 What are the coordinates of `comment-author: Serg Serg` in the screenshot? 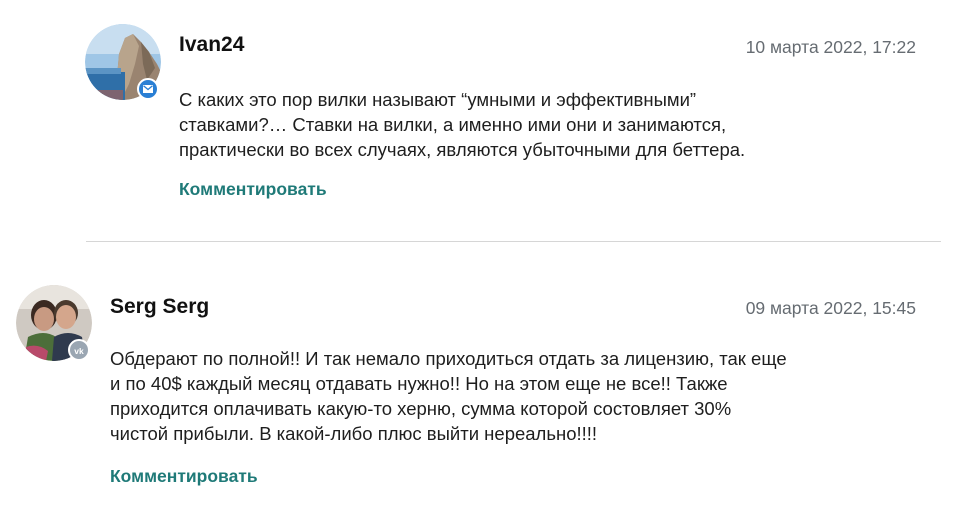 It's located at (159, 307).